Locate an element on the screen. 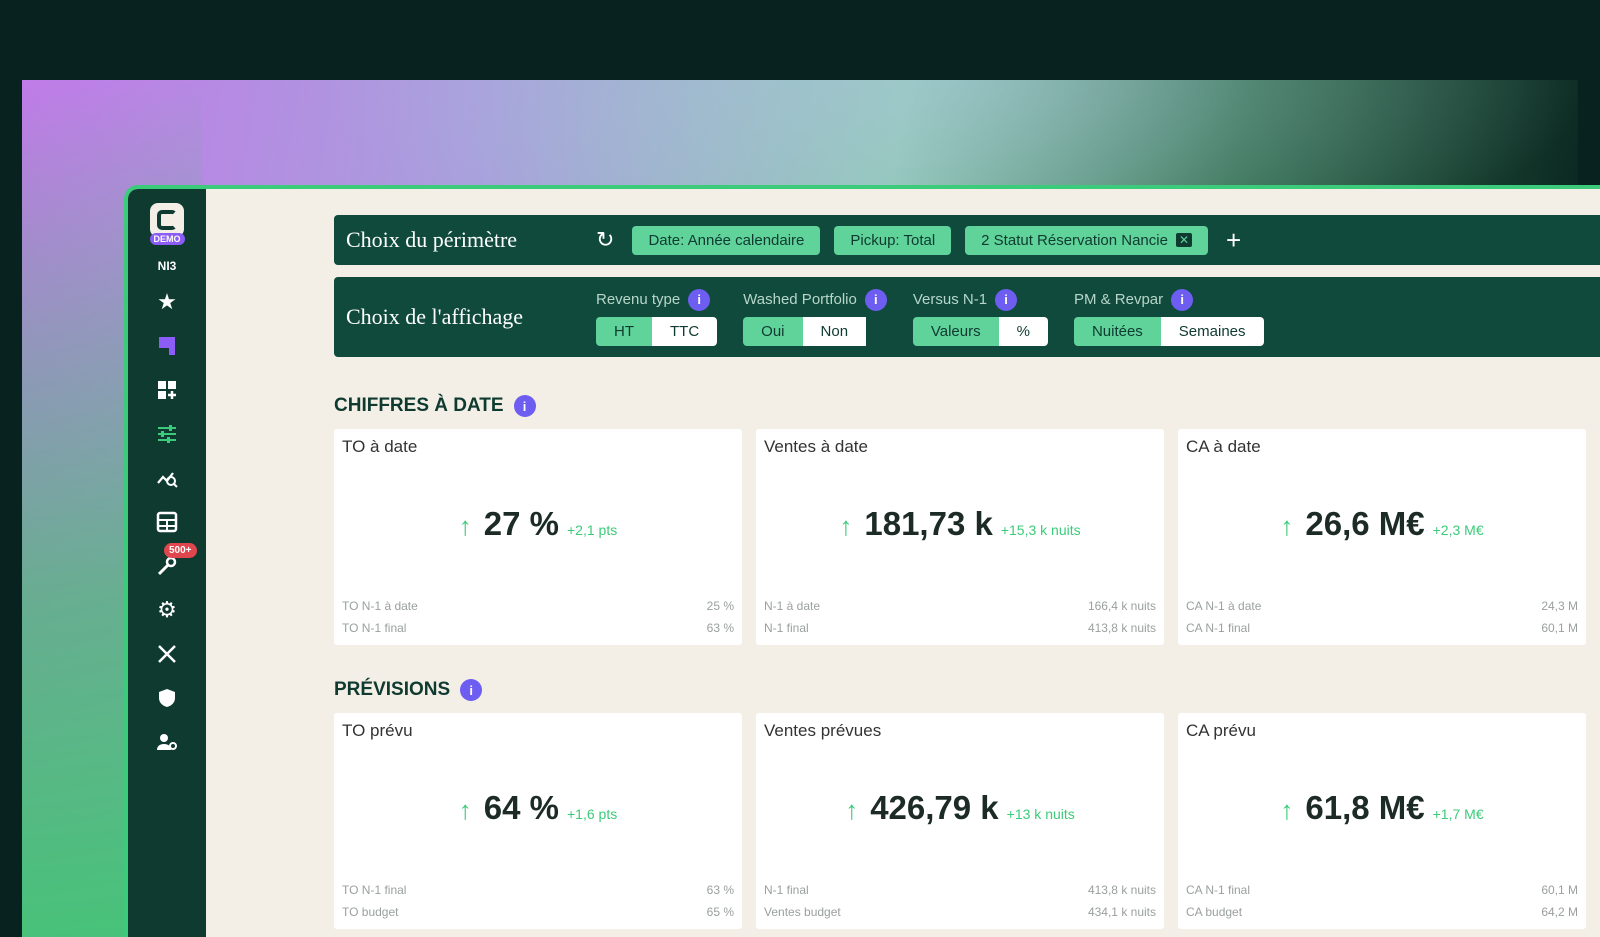 This screenshot has height=937, width=1600. toggle-valeurs: Valeurs is located at coordinates (955, 331).